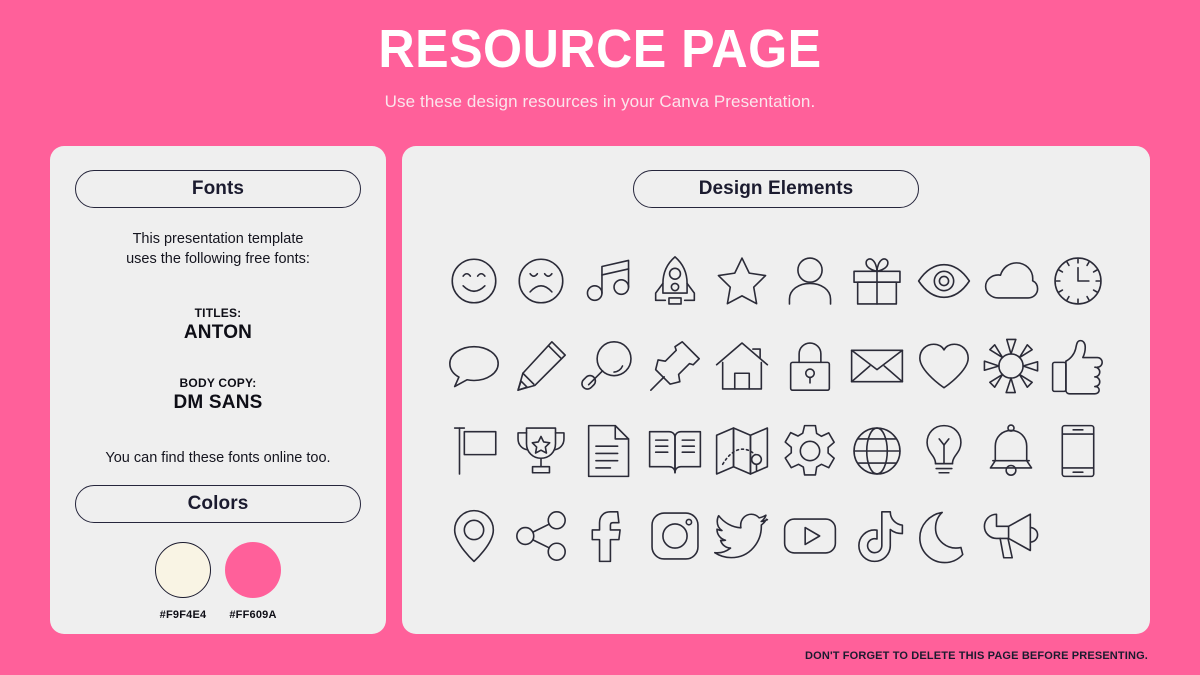  What do you see at coordinates (675, 536) in the screenshot?
I see `instagram-icon` at bounding box center [675, 536].